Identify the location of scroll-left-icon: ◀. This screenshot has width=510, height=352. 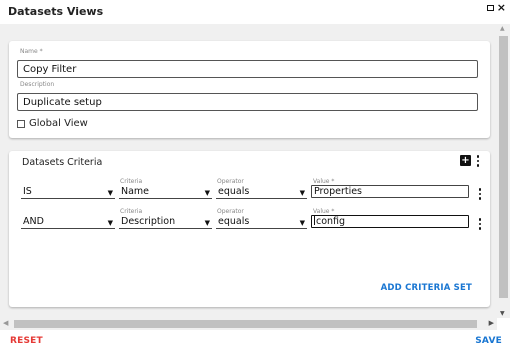
(5, 323).